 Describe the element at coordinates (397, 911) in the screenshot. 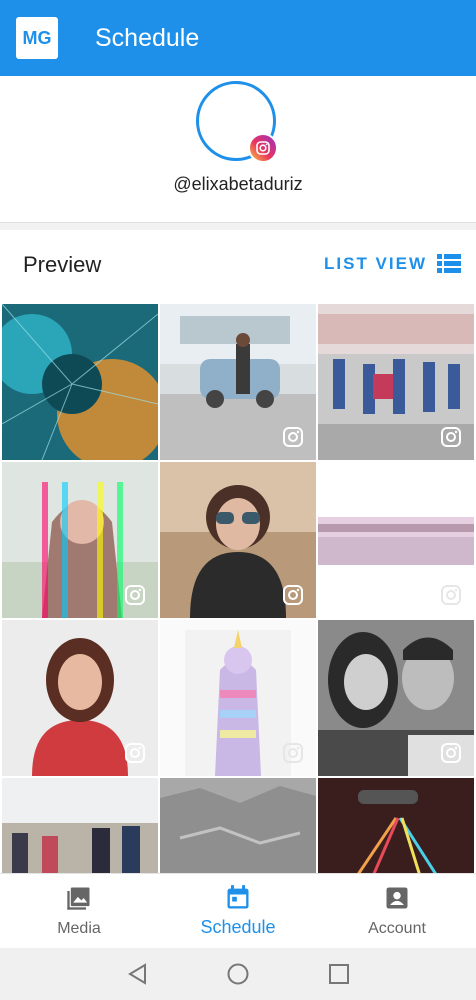

I see `nav-item-account: Account` at that location.